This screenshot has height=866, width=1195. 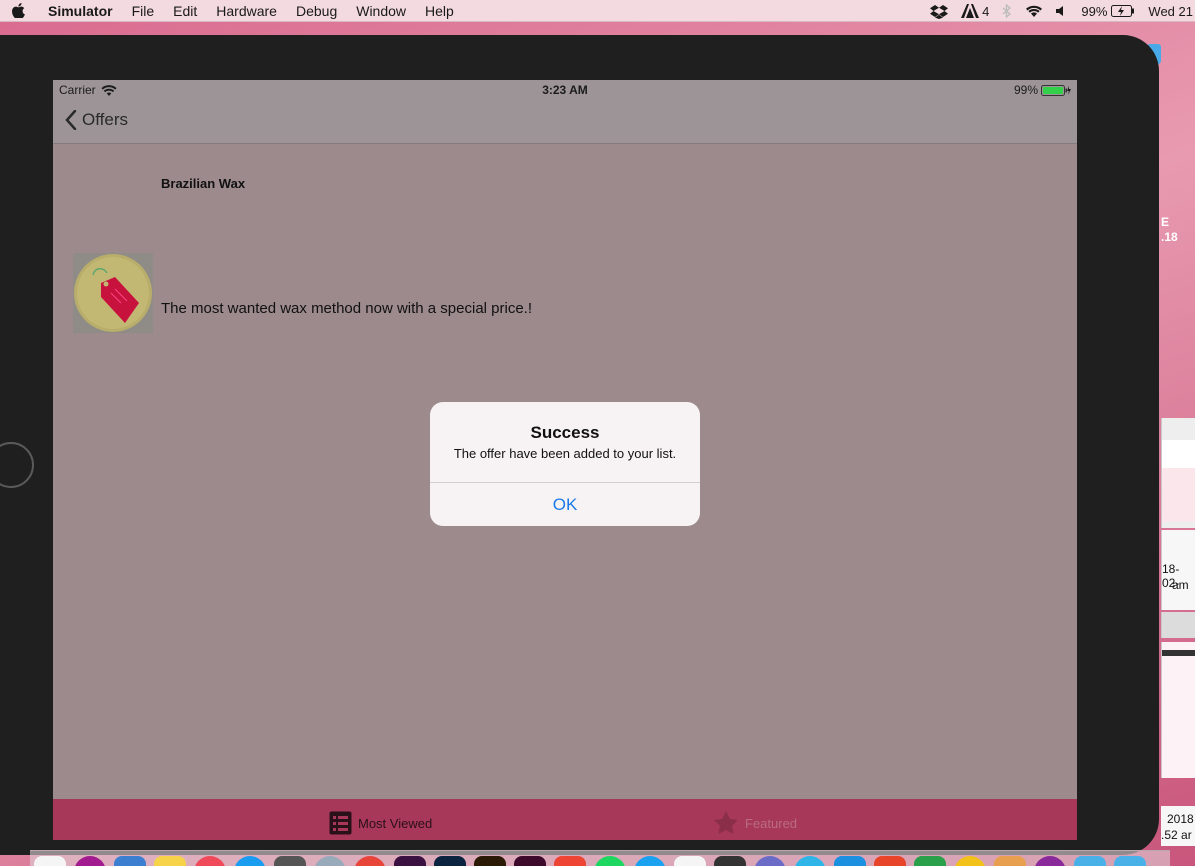 I want to click on menu-file: File, so click(x=143, y=11).